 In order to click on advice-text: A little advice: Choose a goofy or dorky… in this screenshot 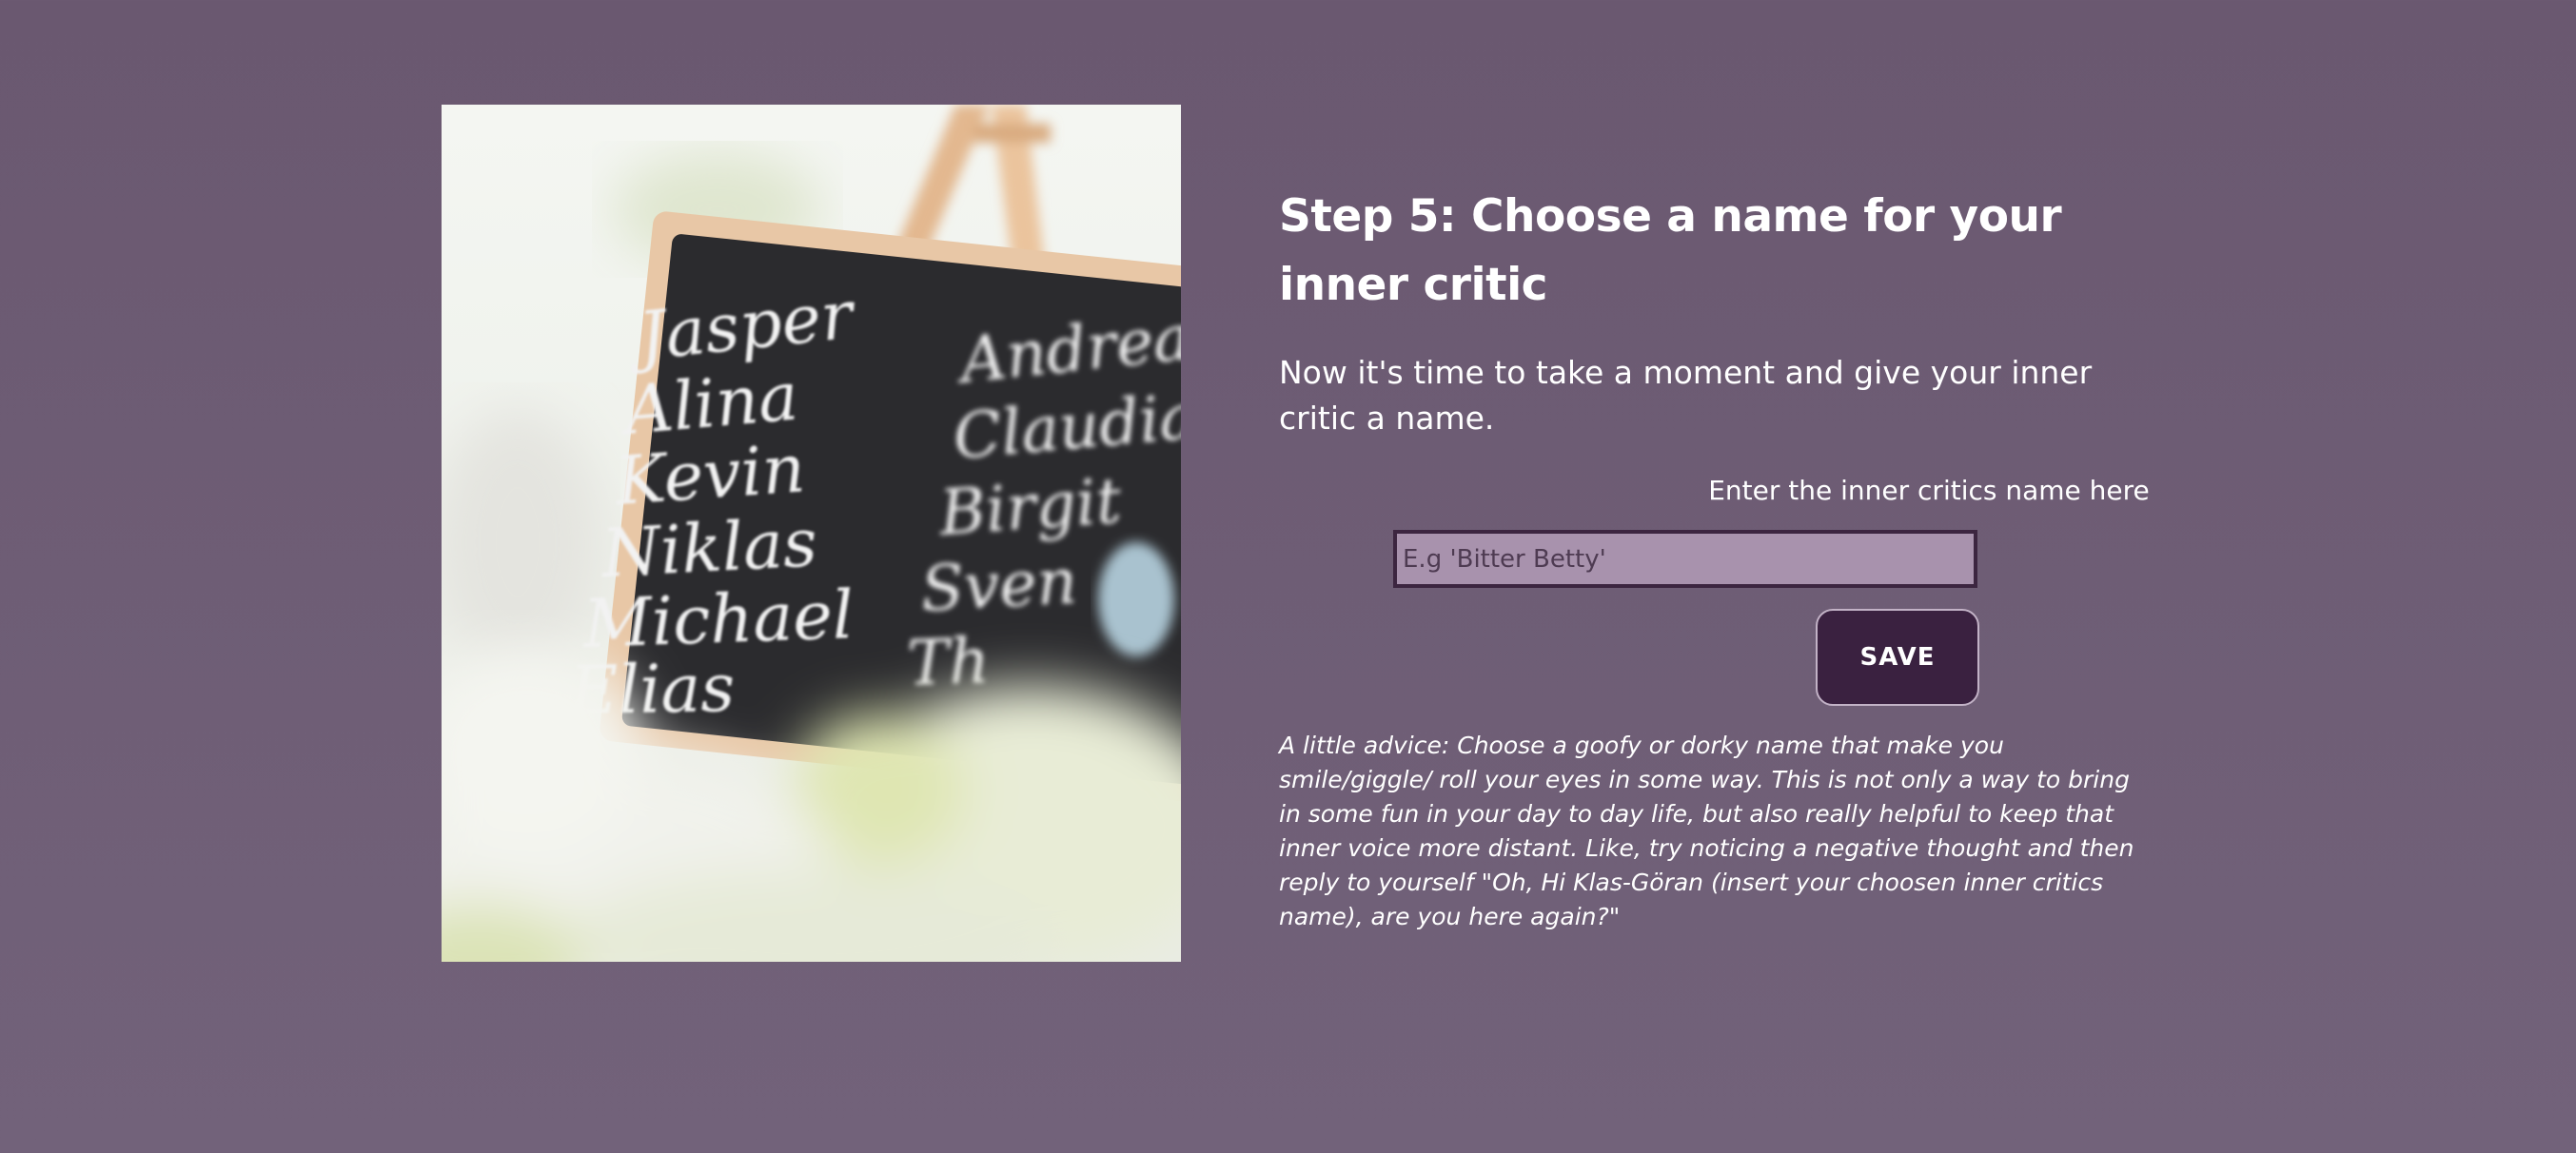, I will do `click(1706, 831)`.